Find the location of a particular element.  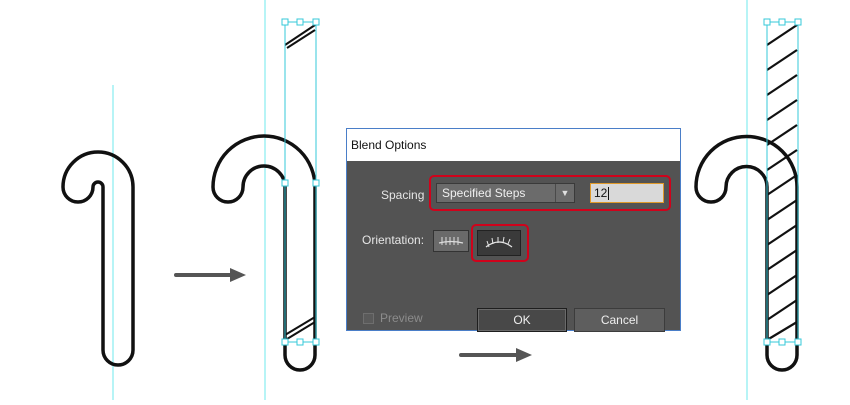

blend-stripes is located at coordinates (782, 182).